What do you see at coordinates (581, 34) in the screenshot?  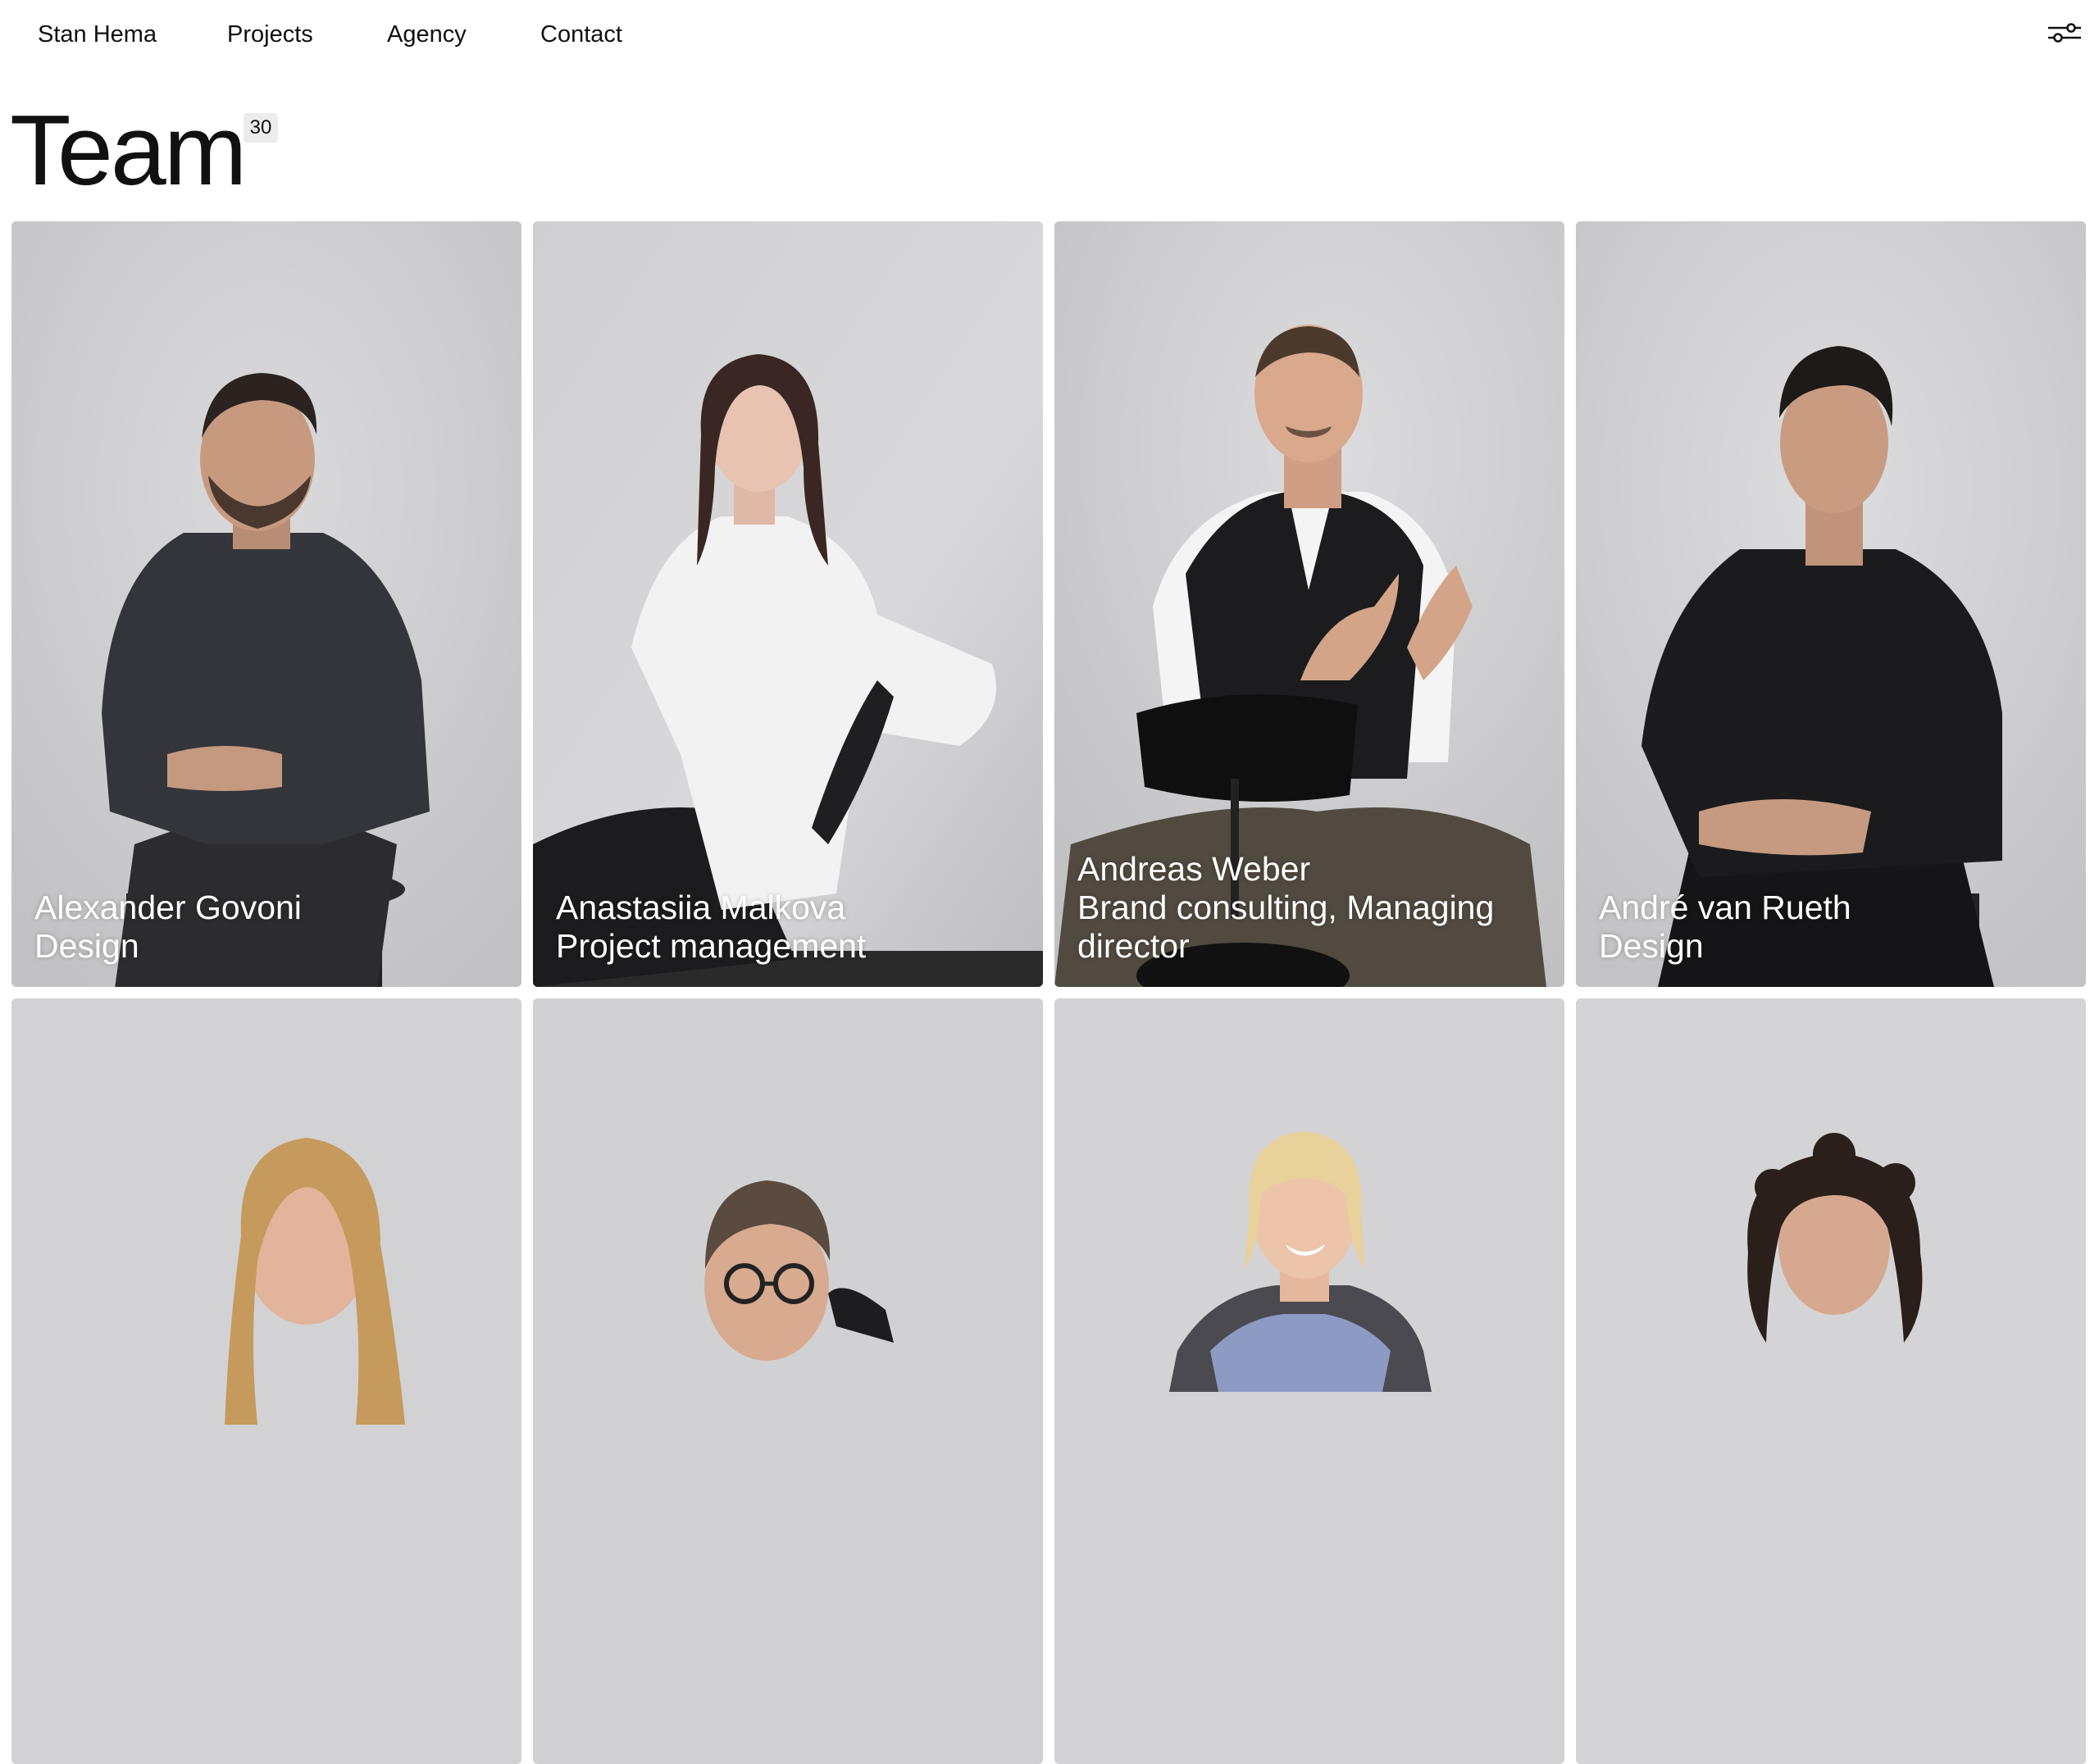 I see `nav-link-contact: Contact` at bounding box center [581, 34].